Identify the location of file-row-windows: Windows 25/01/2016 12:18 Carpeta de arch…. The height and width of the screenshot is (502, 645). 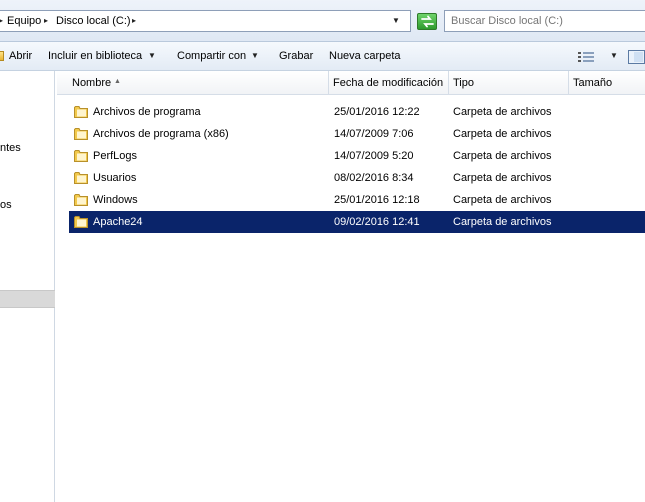
(357, 200).